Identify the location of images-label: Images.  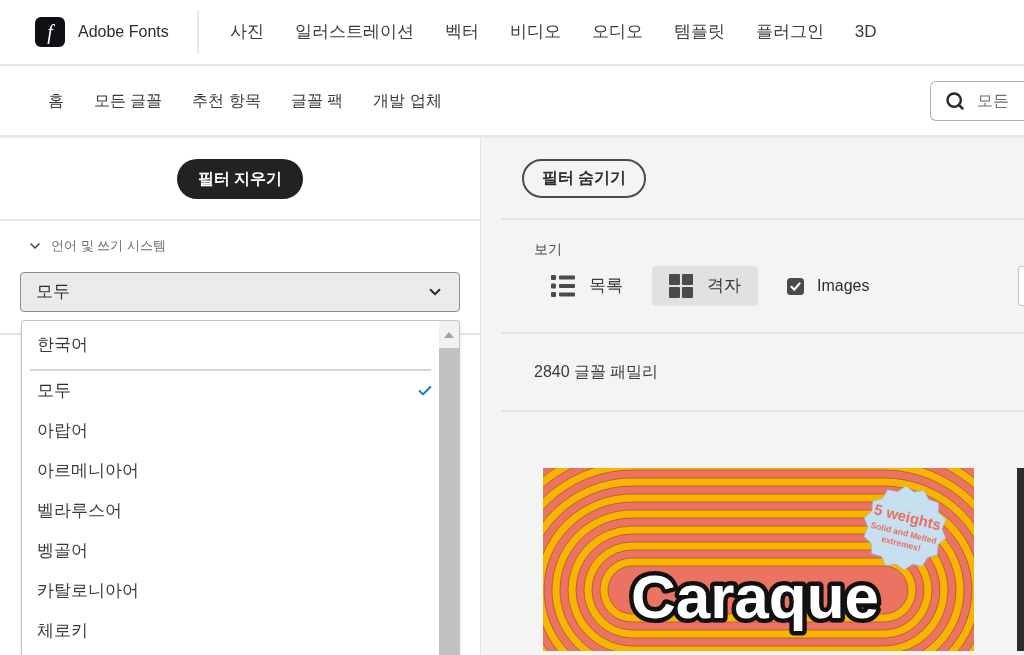
(843, 286).